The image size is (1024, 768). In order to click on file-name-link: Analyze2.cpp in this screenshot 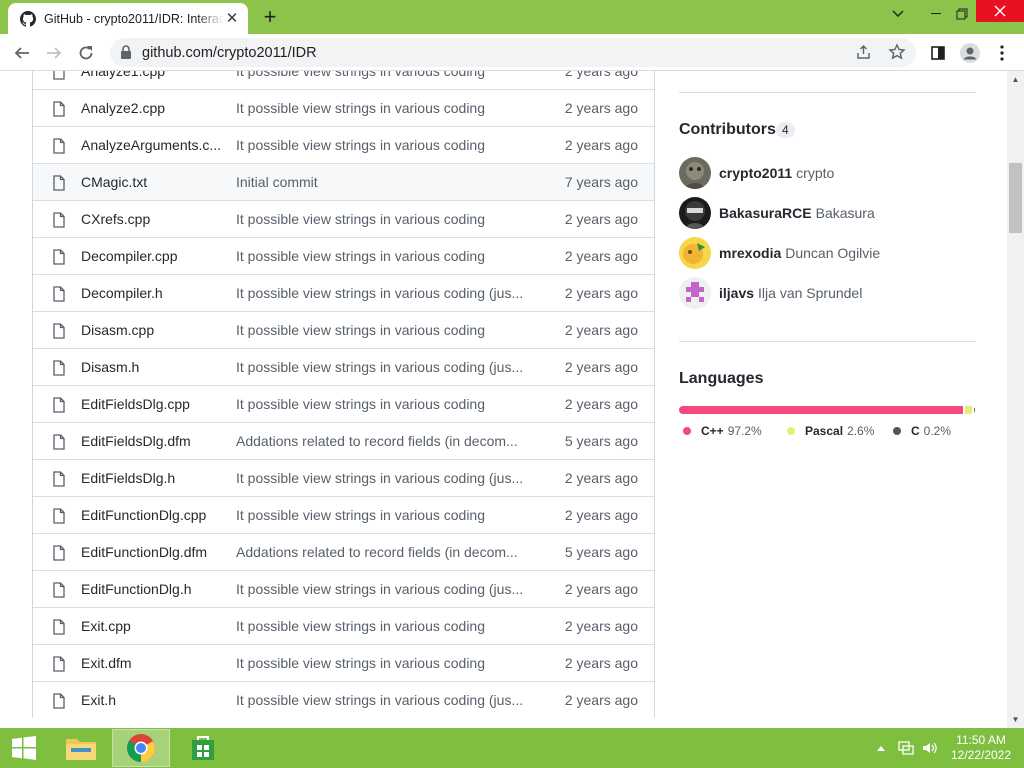, I will do `click(123, 108)`.